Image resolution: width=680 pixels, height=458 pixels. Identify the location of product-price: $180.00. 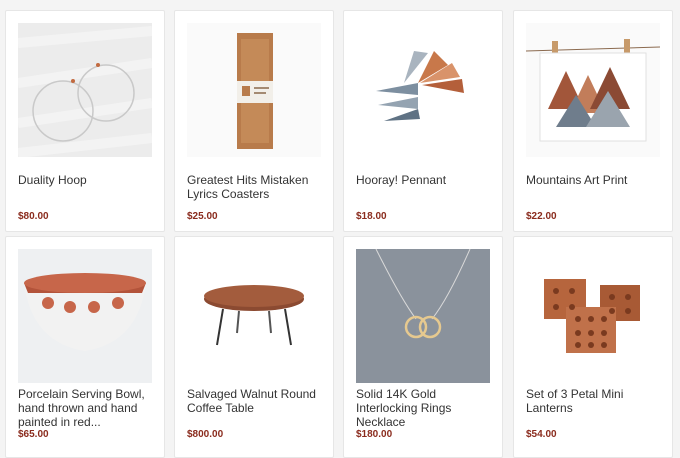
(374, 434).